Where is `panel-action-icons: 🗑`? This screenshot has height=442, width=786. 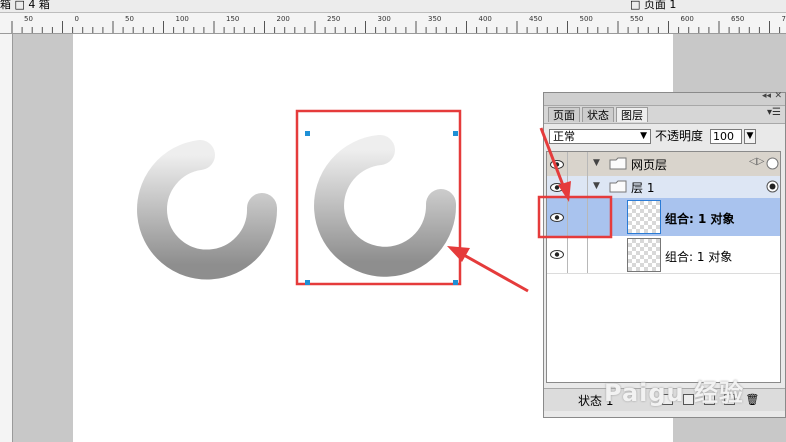
panel-action-icons: 🗑 is located at coordinates (710, 399).